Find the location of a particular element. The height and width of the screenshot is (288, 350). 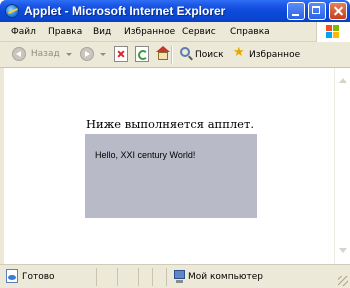

status-text: Готово is located at coordinates (38, 277).